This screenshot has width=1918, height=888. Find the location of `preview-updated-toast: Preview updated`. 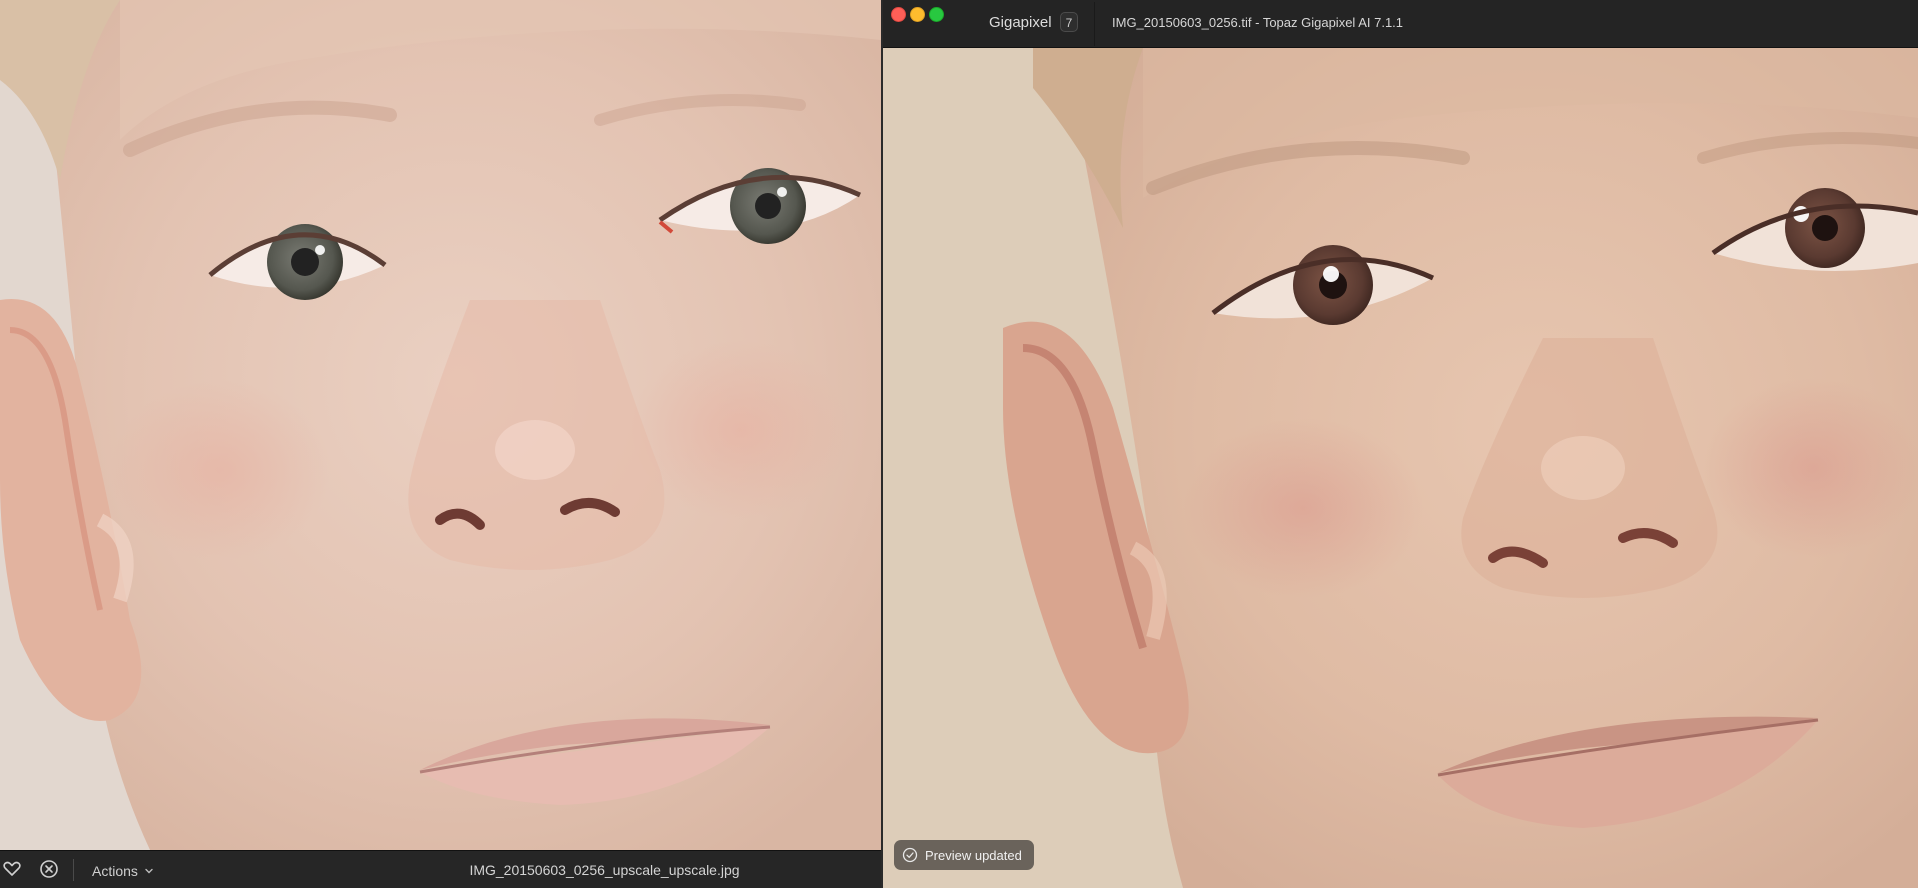

preview-updated-toast: Preview updated is located at coordinates (964, 855).